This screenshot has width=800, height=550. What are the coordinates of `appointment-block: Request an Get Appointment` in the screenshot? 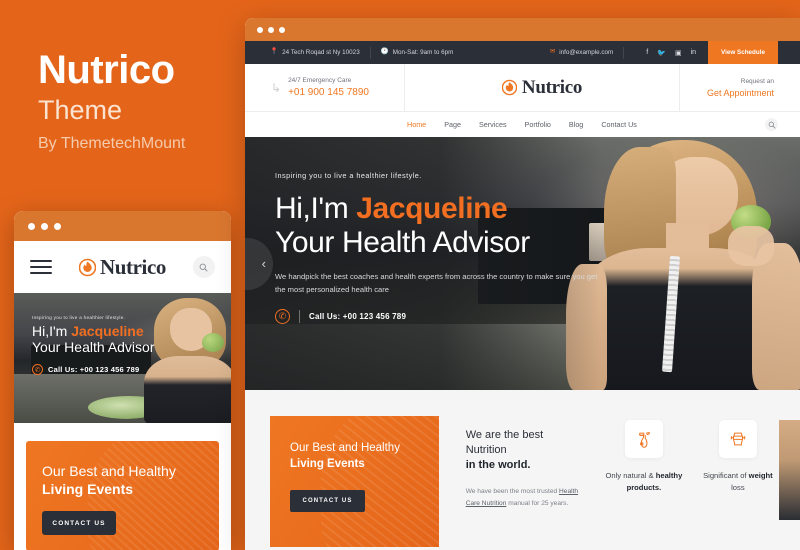 It's located at (740, 87).